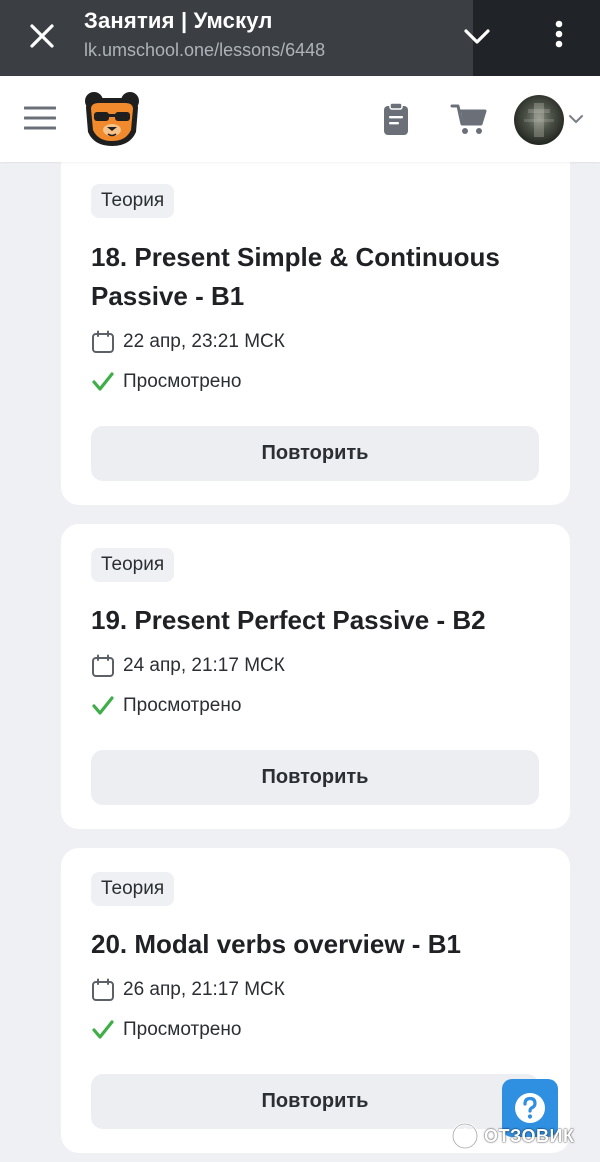 The width and height of the screenshot is (600, 1162). What do you see at coordinates (112, 119) in the screenshot?
I see `bear-logo` at bounding box center [112, 119].